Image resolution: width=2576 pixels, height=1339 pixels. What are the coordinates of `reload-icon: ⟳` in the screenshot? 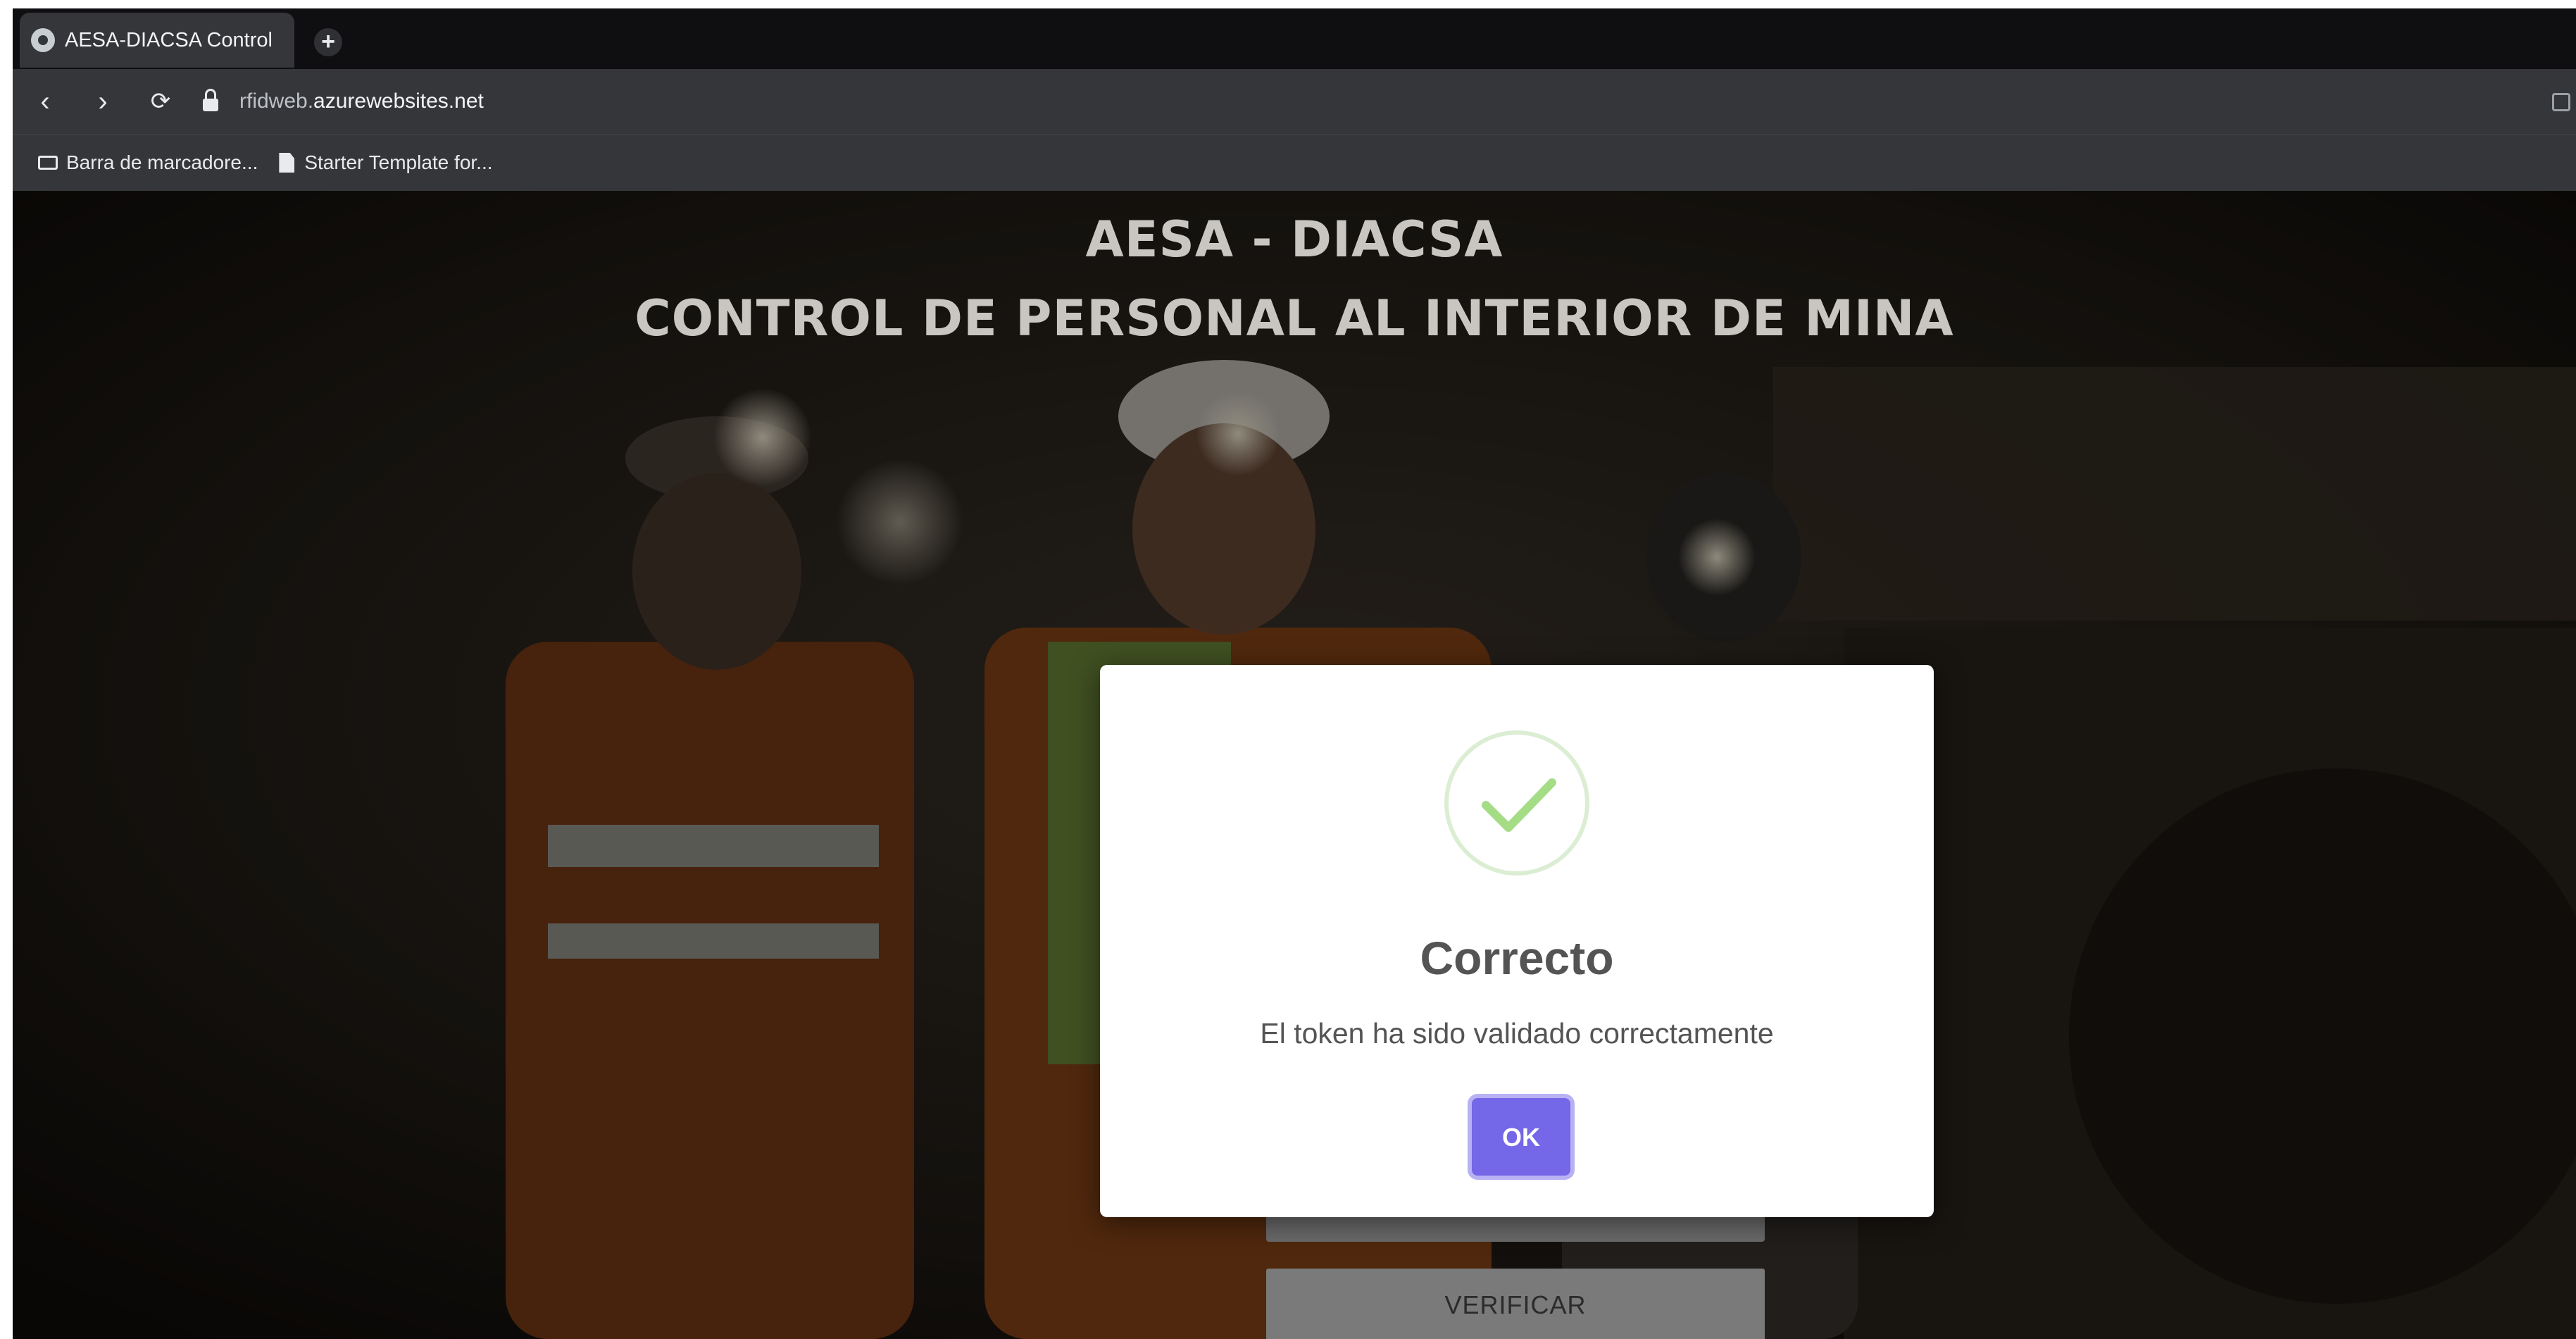 It's located at (160, 101).